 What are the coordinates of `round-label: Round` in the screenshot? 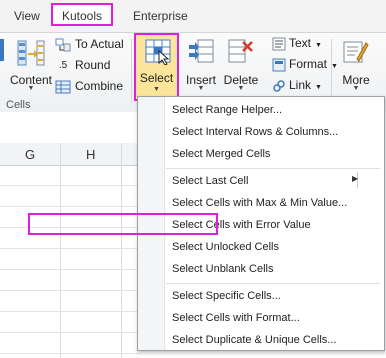 It's located at (93, 65).